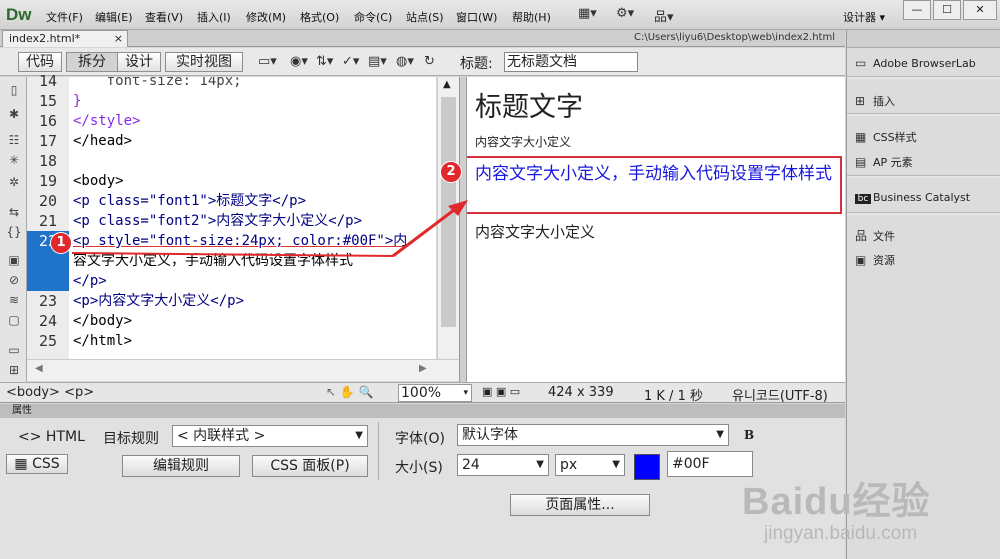 Image resolution: width=1000 pixels, height=559 pixels. What do you see at coordinates (324, 61) in the screenshot?
I see `file-management-icon: ⇅▾` at bounding box center [324, 61].